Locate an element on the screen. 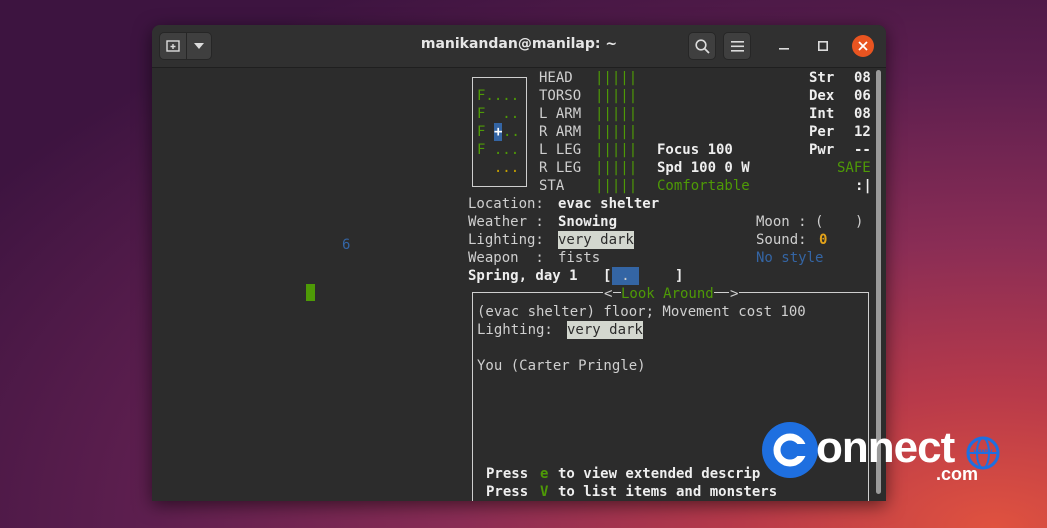 This screenshot has width=1047, height=528. stat-per-label: Per is located at coordinates (822, 132).